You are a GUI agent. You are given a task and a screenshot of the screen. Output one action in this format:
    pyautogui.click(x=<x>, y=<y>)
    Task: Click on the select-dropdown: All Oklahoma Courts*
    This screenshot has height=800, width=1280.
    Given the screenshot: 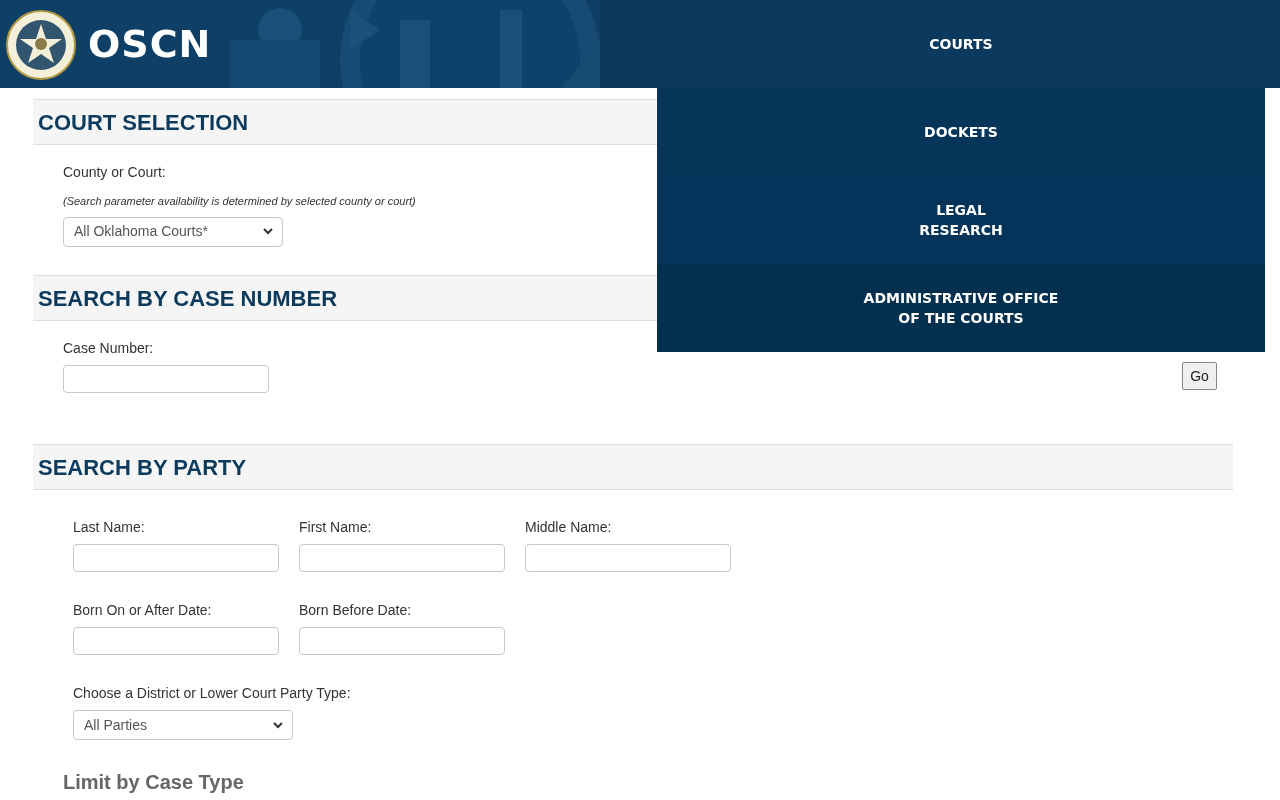 What is the action you would take?
    pyautogui.click(x=173, y=231)
    